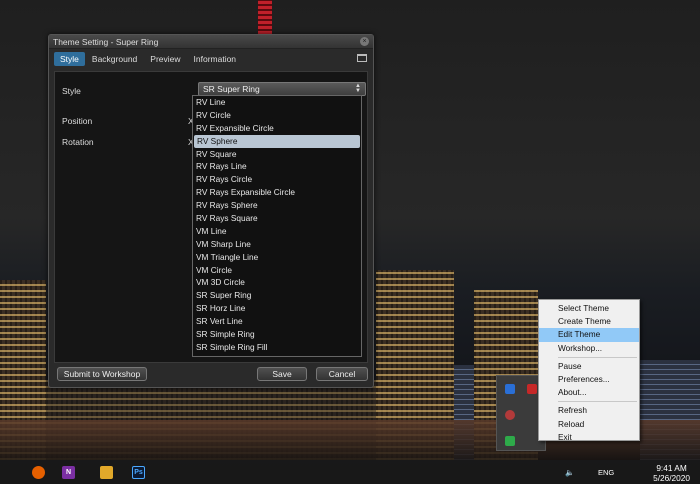 This screenshot has width=700, height=484. What do you see at coordinates (102, 374) in the screenshot?
I see `submit-to-workshop-button: Submit to Workshop` at bounding box center [102, 374].